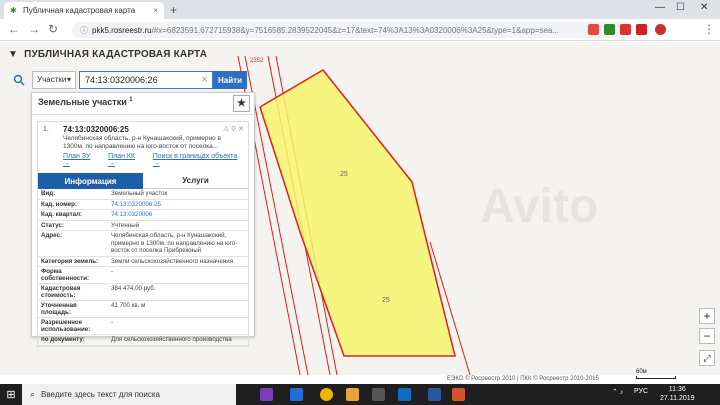  Describe the element at coordinates (84, 30) in the screenshot. I see `site-info-icon: ⓘ` at that location.